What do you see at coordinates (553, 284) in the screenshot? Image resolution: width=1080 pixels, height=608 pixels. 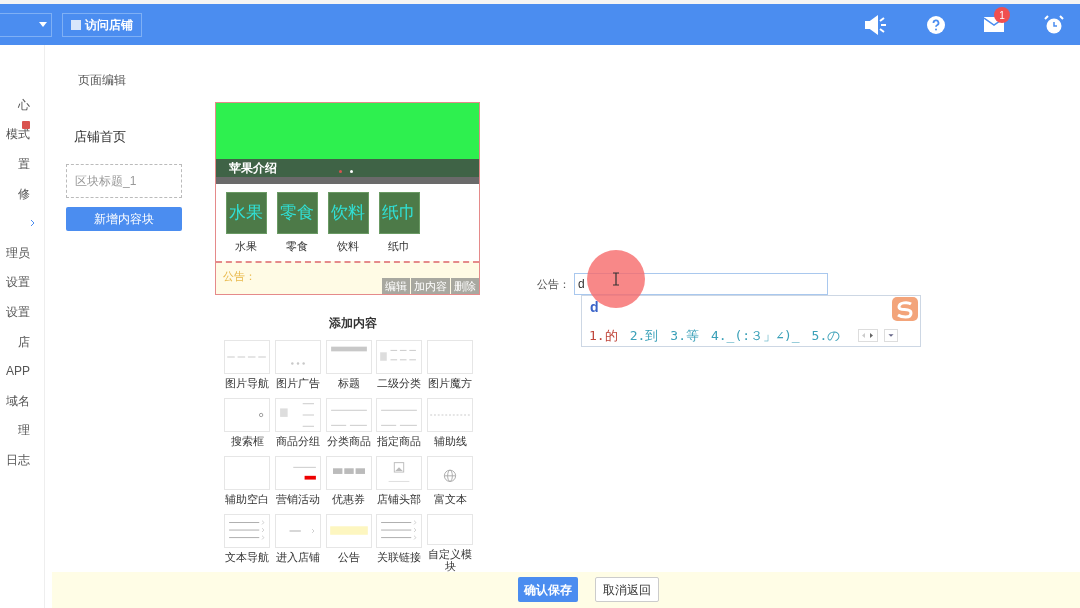 I see `notice-field-label: 公告：` at bounding box center [553, 284].